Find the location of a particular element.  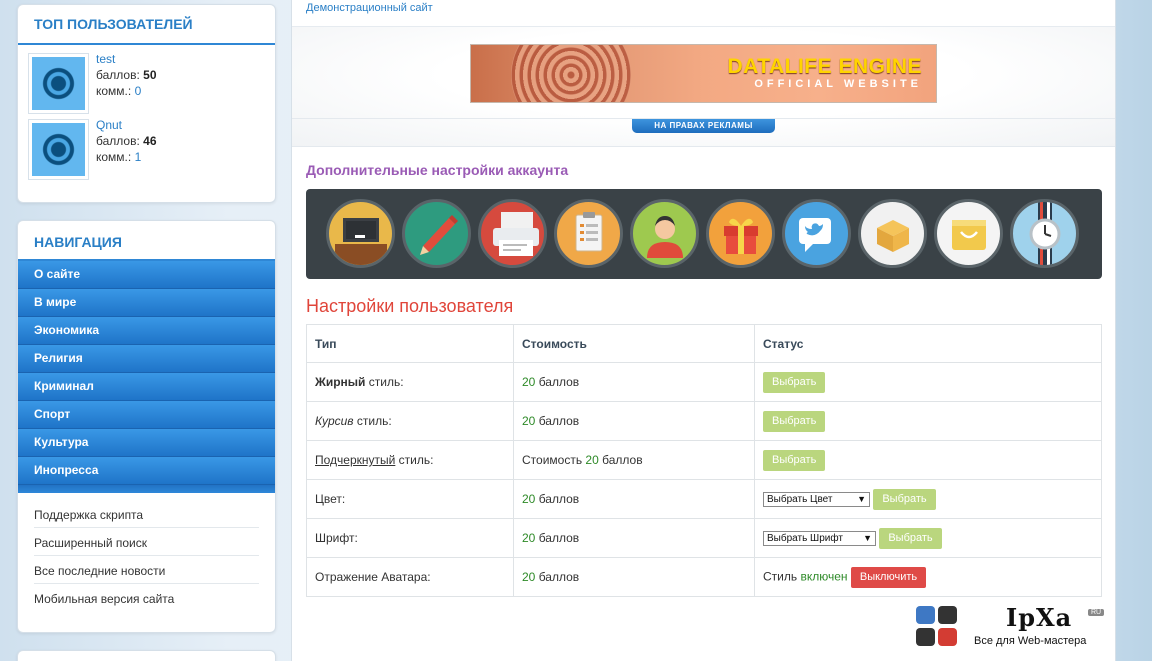

ipxa-watermark: IpXa RU Все для Web-мастера is located at coordinates (1014, 629).